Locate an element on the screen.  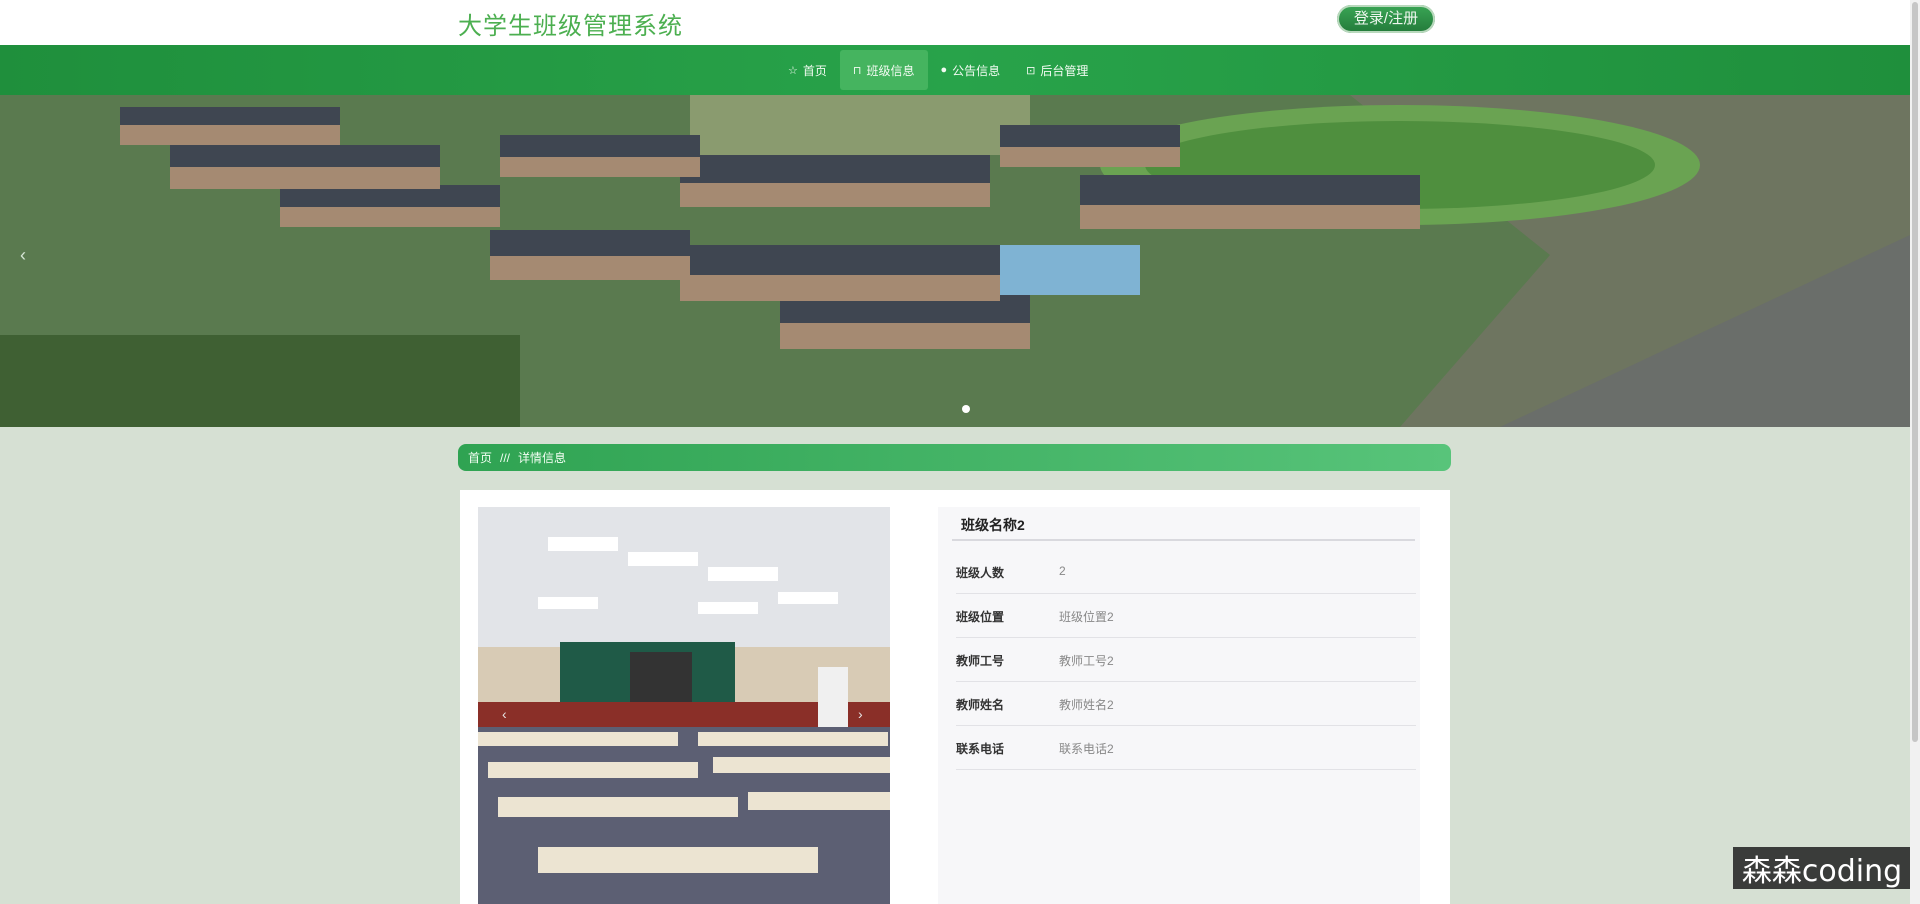
info-label: 班级人数 is located at coordinates (980, 573).